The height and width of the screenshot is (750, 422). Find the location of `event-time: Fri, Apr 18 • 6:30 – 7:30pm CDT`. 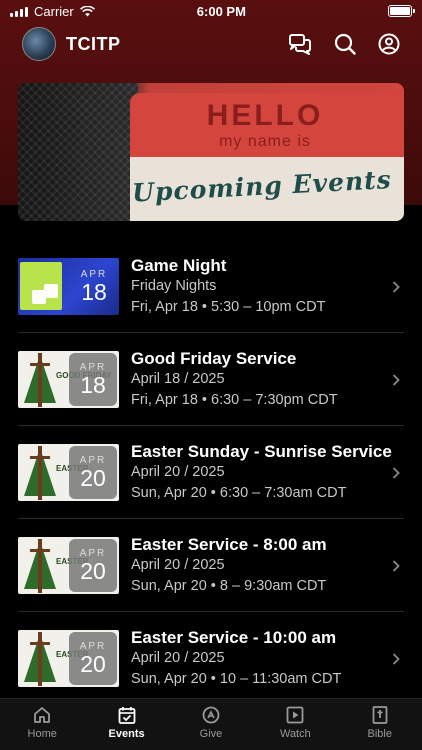

event-time: Fri, Apr 18 • 6:30 – 7:30pm CDT is located at coordinates (234, 400).